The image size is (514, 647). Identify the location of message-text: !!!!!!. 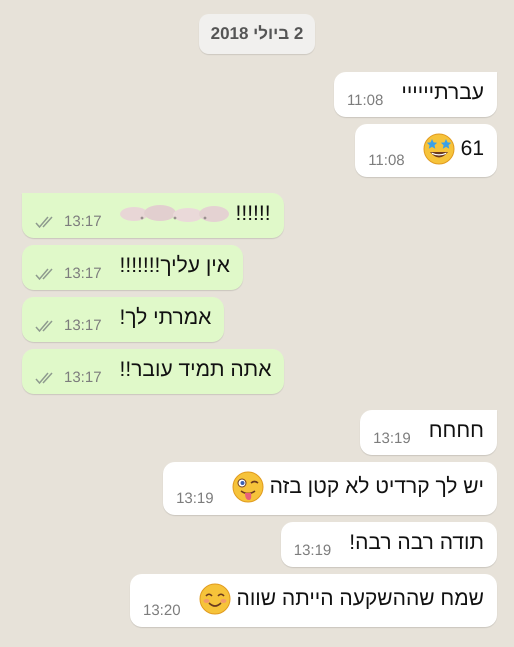
(253, 214).